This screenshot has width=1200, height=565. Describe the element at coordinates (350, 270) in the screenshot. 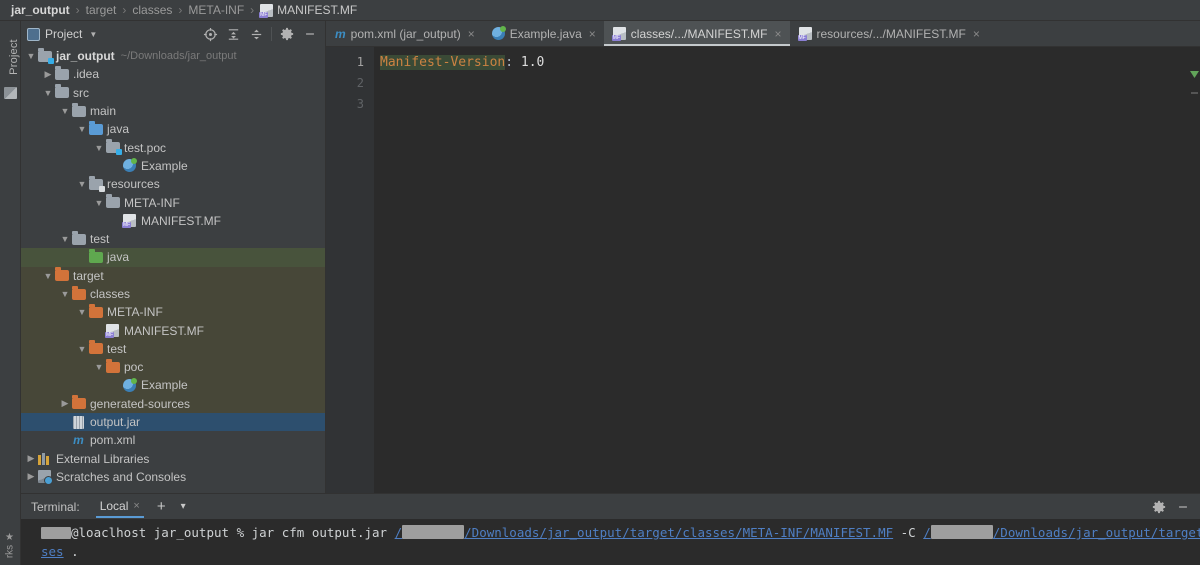

I see `editor-line-number-gutter: 1 2 3` at that location.